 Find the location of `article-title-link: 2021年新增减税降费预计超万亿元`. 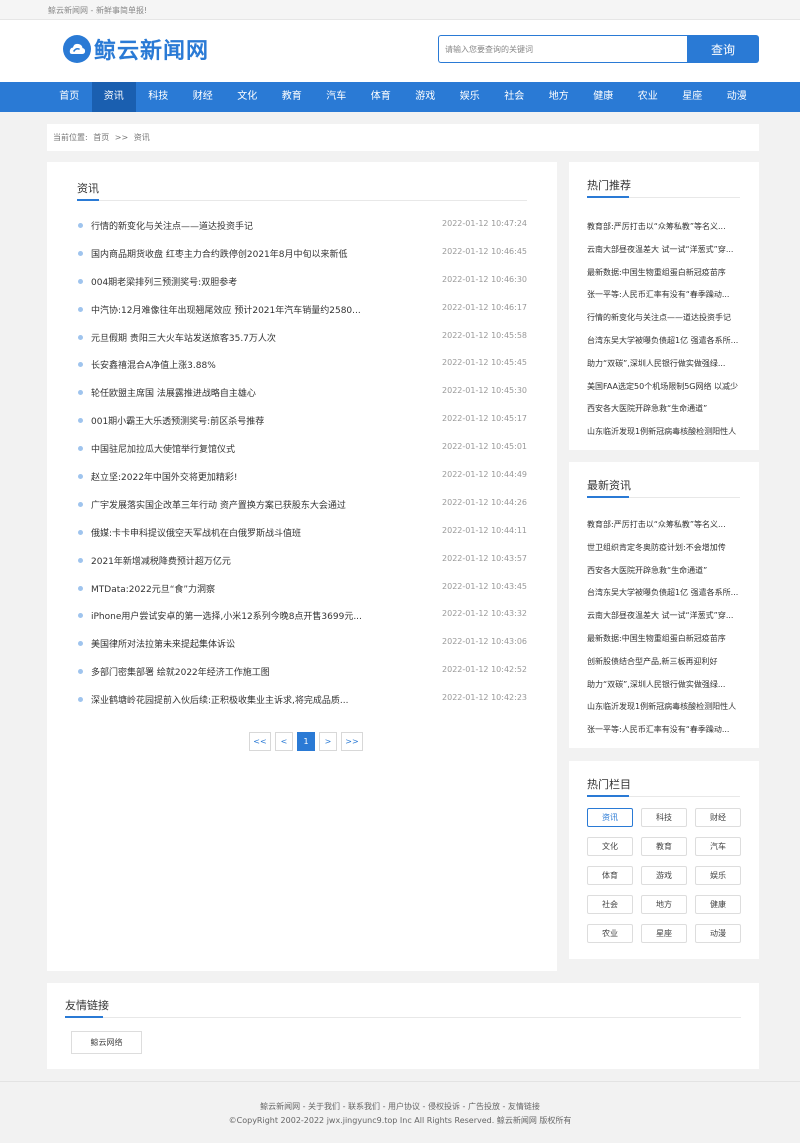

article-title-link: 2021年新增减税降费预计超万亿元 is located at coordinates (161, 560).